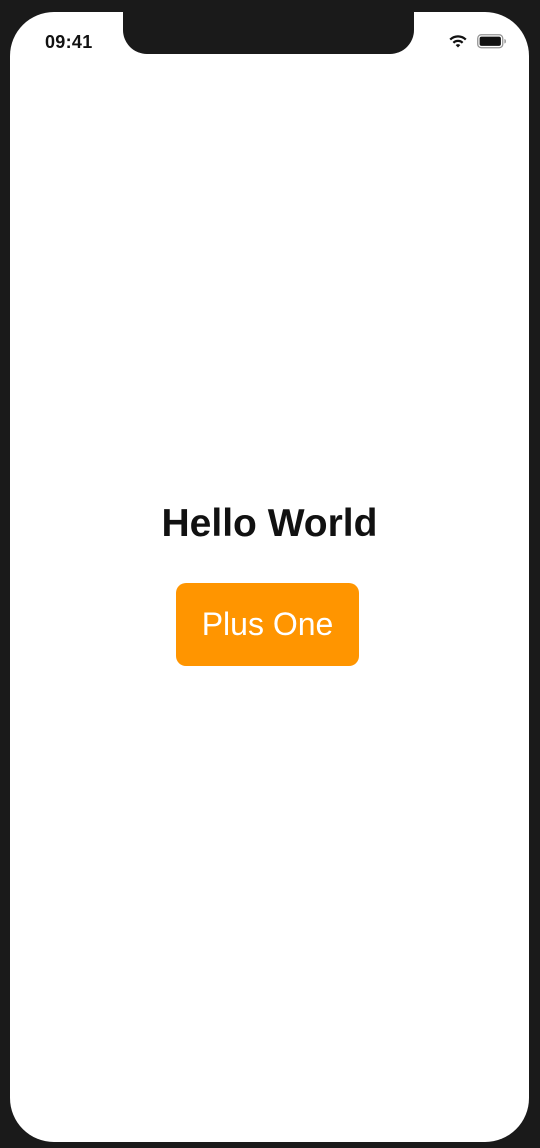  What do you see at coordinates (267, 624) in the screenshot?
I see `plus-one-button: Plus One` at bounding box center [267, 624].